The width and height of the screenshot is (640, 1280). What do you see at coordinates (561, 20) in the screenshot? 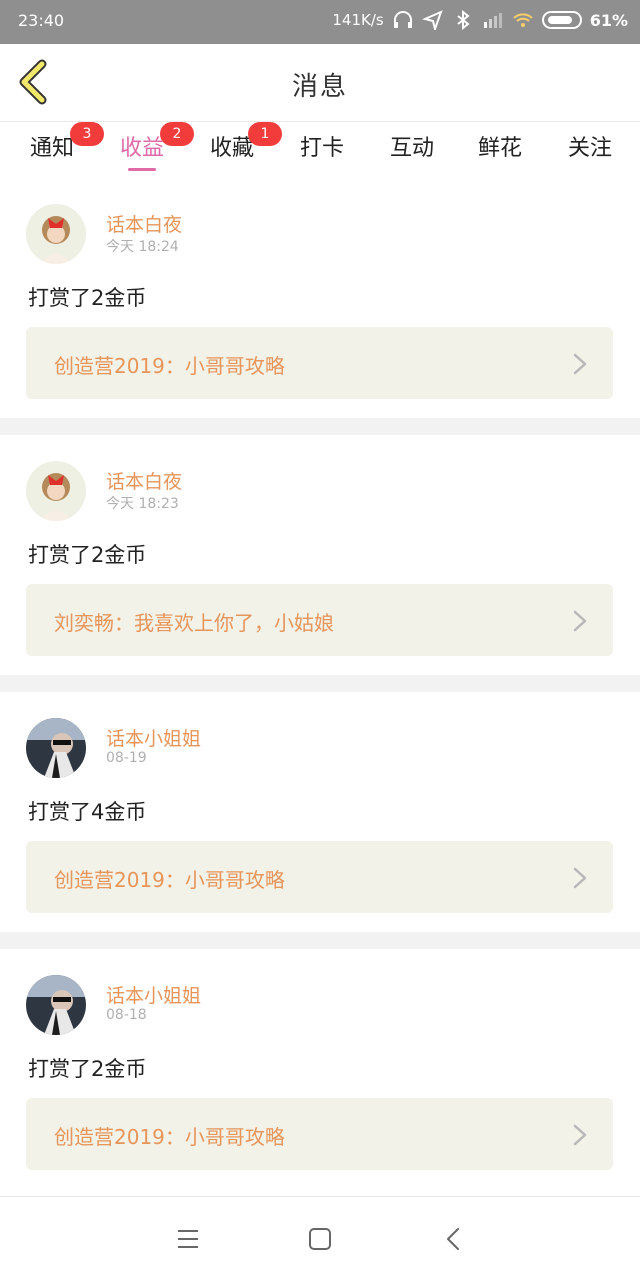
I see `battery-icon` at bounding box center [561, 20].